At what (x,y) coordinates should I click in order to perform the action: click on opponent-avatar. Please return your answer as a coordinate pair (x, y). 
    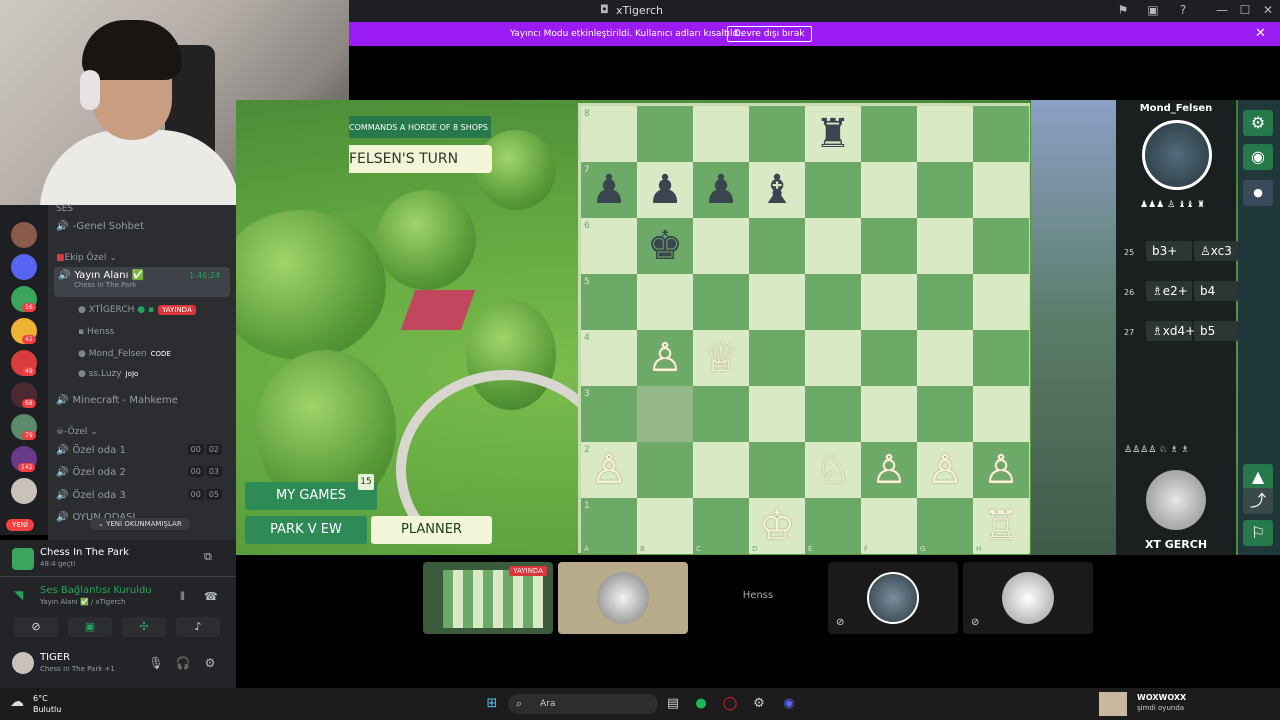
    Looking at the image, I should click on (1177, 155).